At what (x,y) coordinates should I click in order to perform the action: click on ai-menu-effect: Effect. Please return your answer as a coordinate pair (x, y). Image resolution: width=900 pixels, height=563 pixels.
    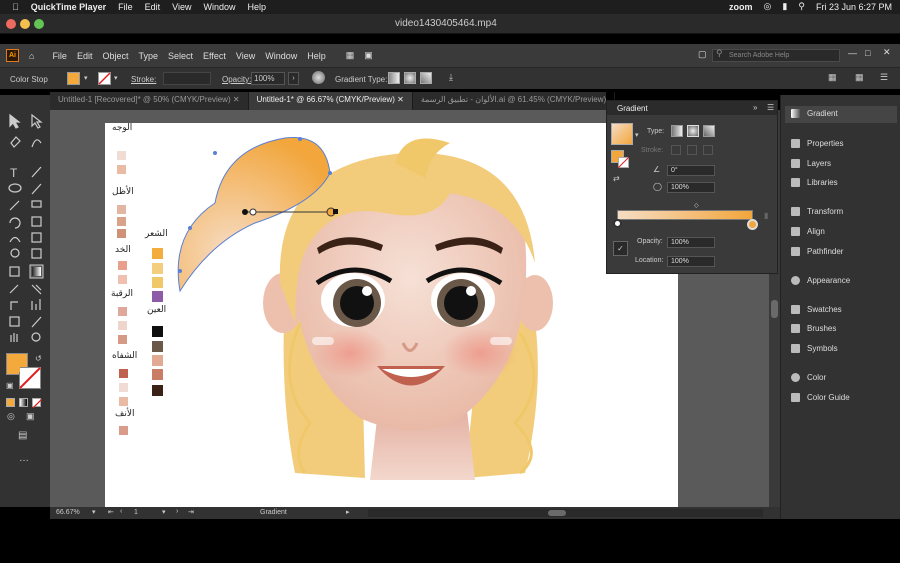
    Looking at the image, I should click on (214, 56).